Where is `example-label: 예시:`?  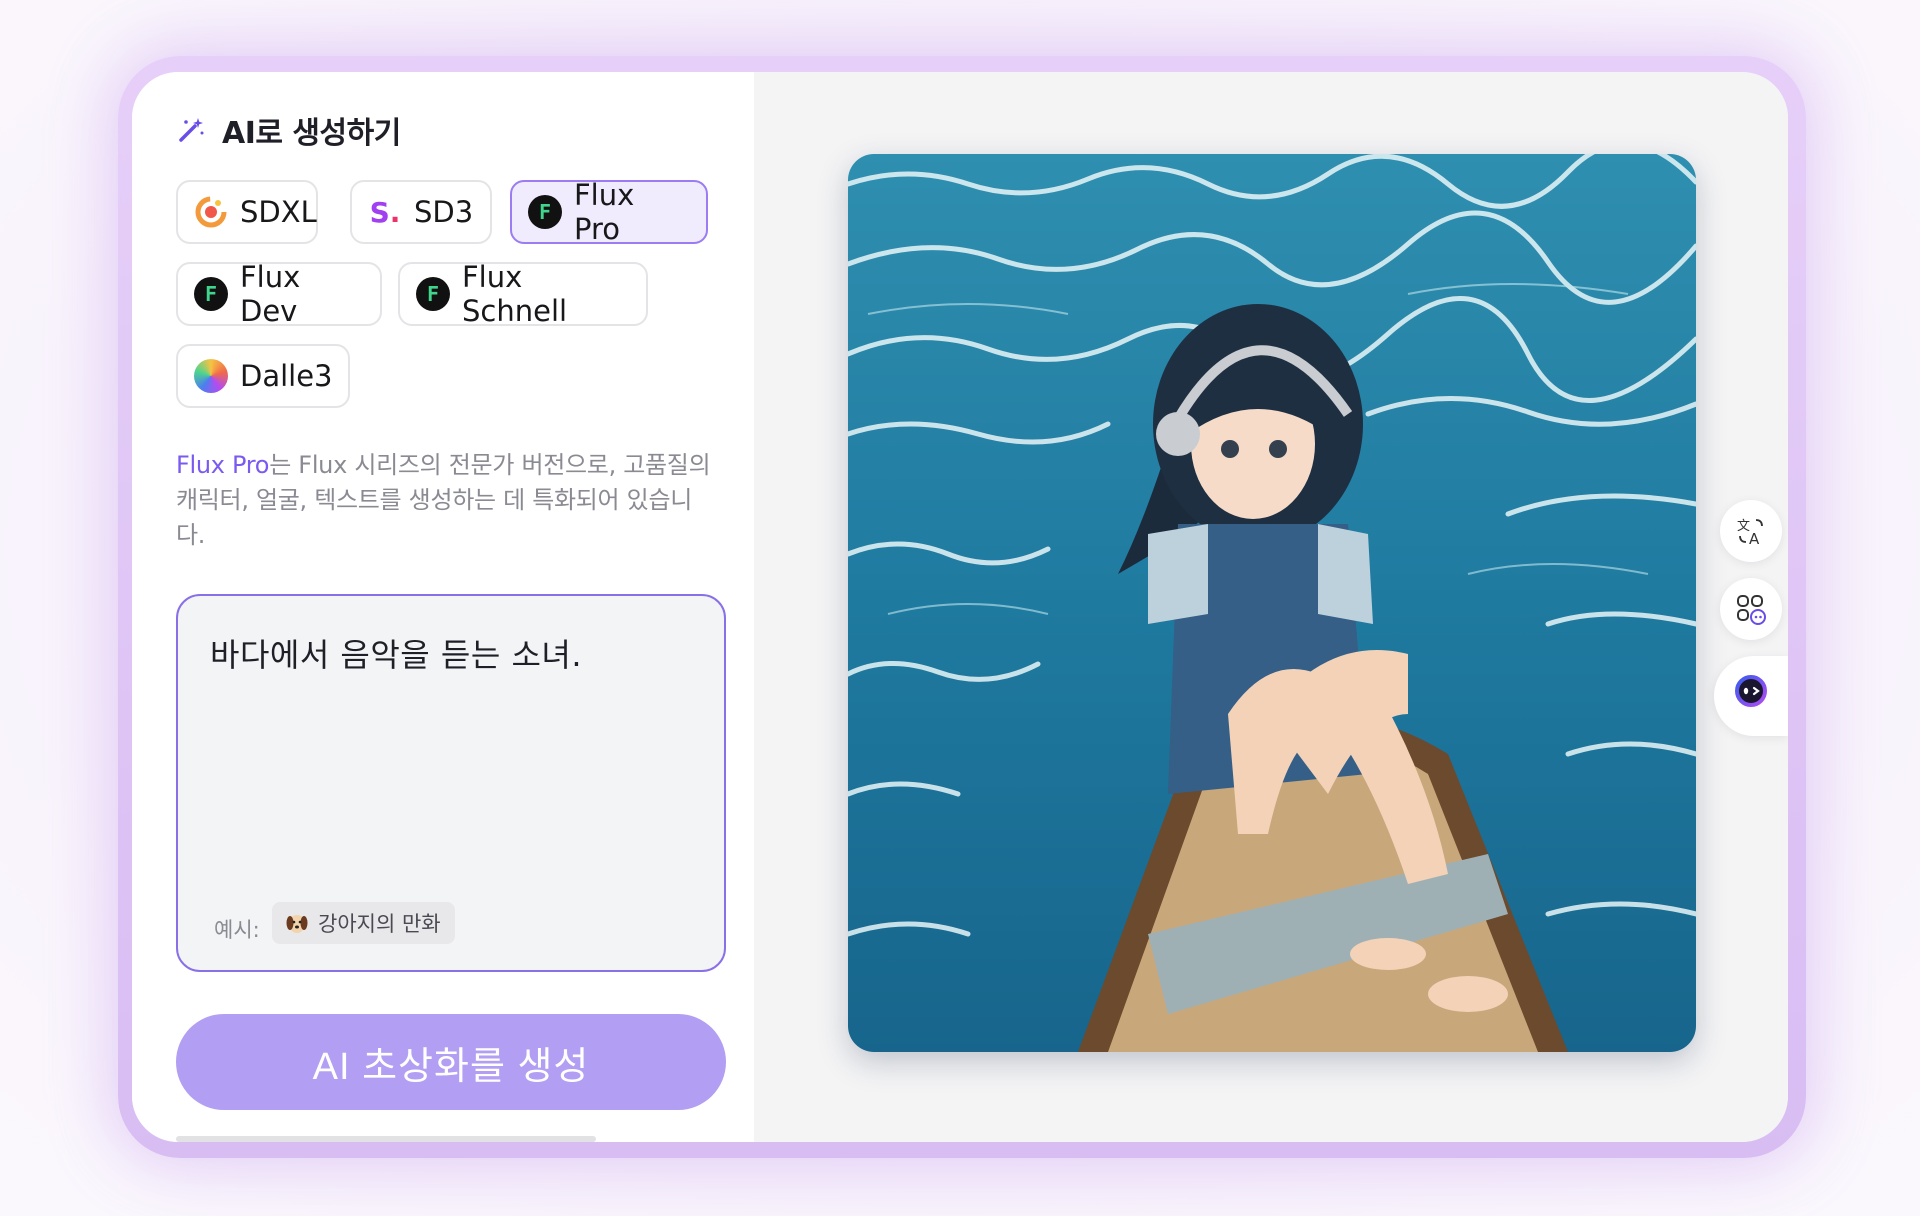 example-label: 예시: is located at coordinates (237, 930).